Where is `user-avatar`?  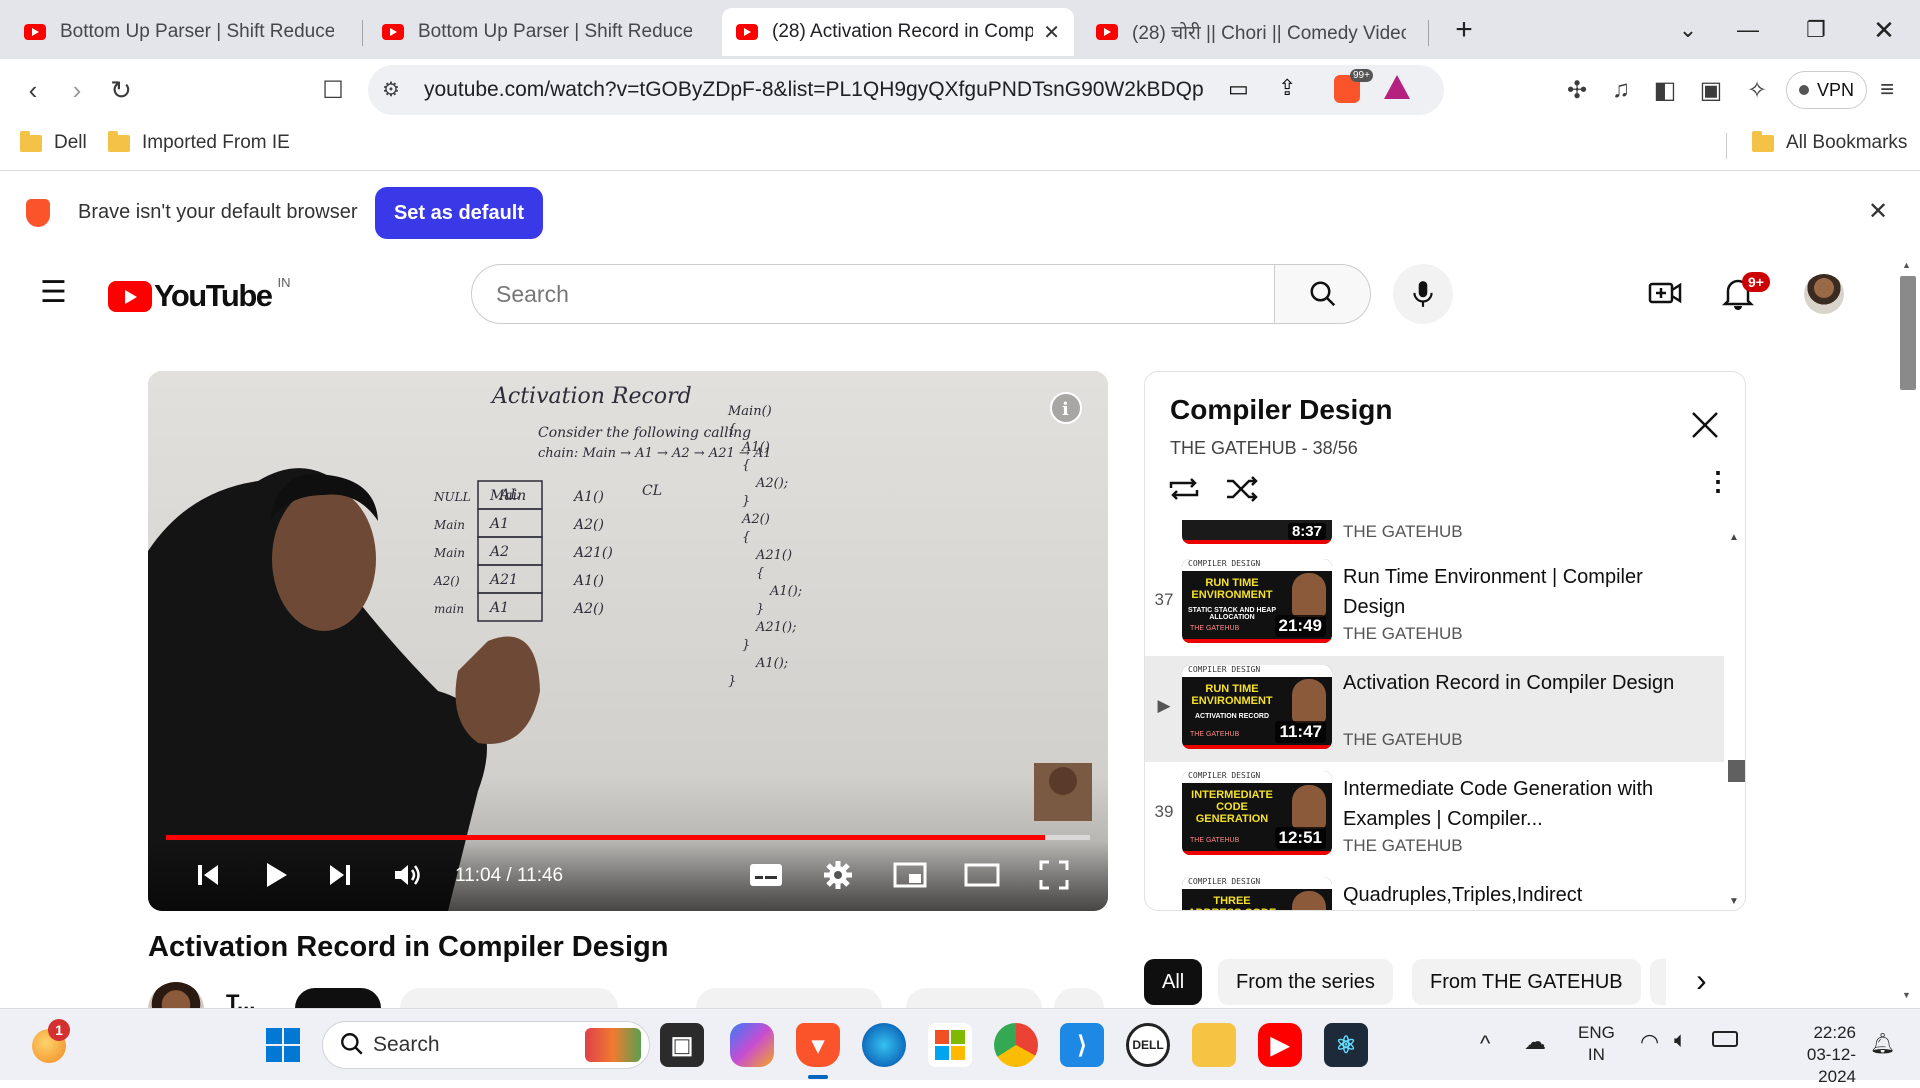
user-avatar is located at coordinates (1824, 294).